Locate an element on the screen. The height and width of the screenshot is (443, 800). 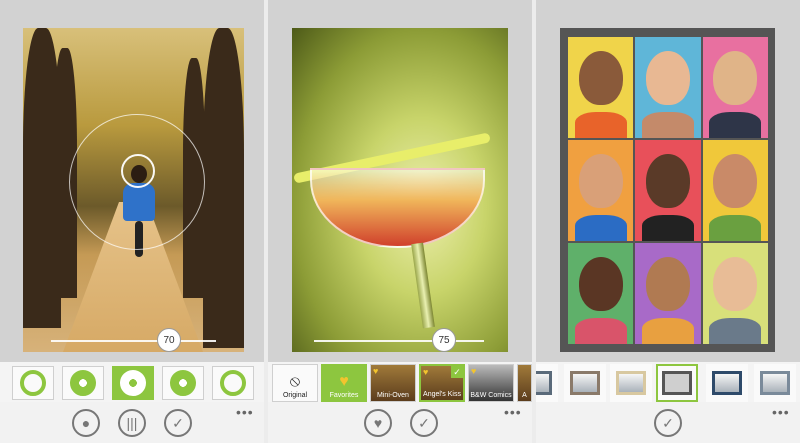
filter-mini-oven: ♥ Mini-Oven is located at coordinates (393, 383).